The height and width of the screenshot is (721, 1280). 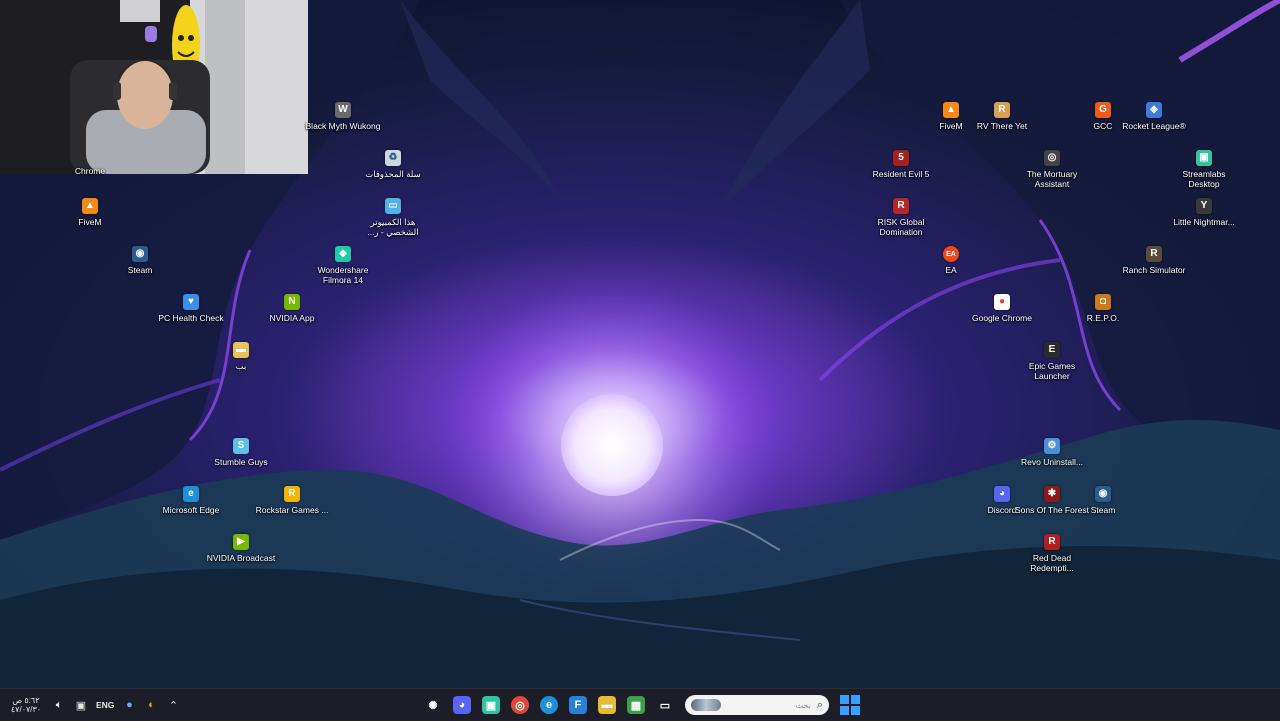 What do you see at coordinates (665, 705) in the screenshot?
I see `task-view-icon: ▭` at bounding box center [665, 705].